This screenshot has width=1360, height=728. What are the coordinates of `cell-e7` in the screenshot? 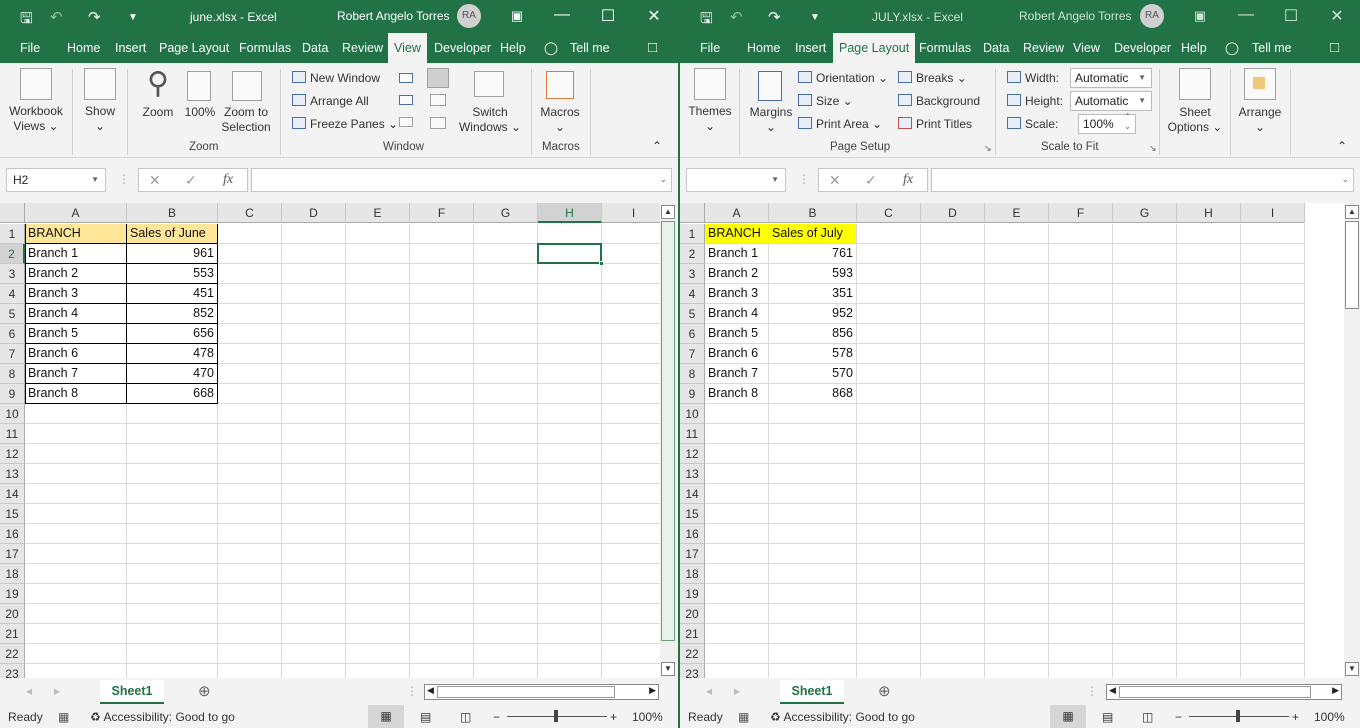 It's located at (378, 354).